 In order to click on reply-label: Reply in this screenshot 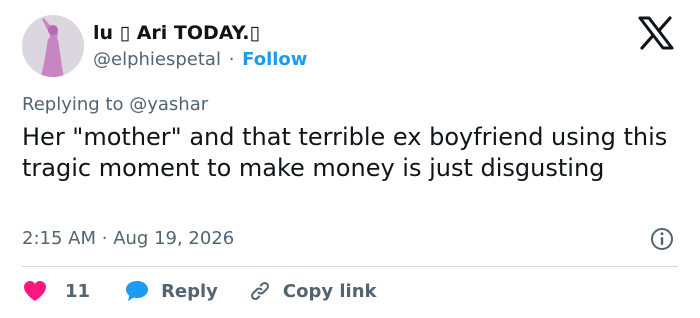, I will do `click(189, 291)`.